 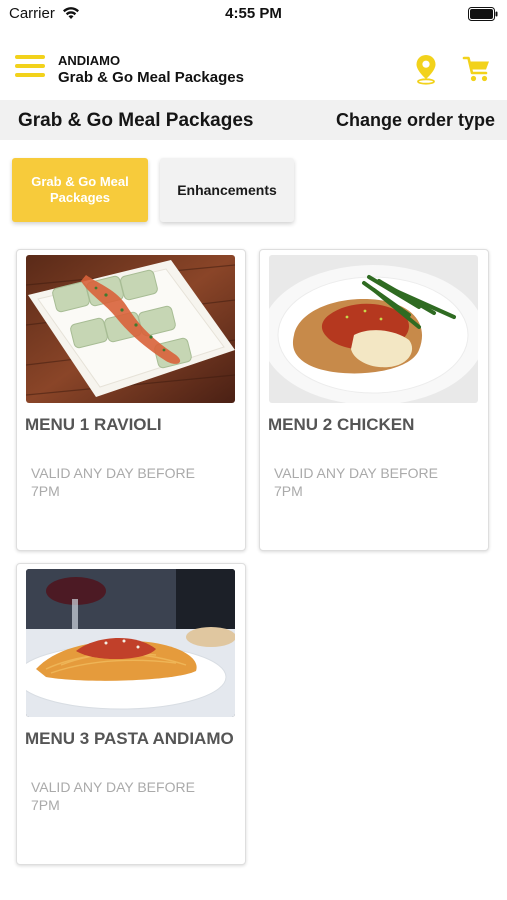 I want to click on battery-icon, so click(x=483, y=14).